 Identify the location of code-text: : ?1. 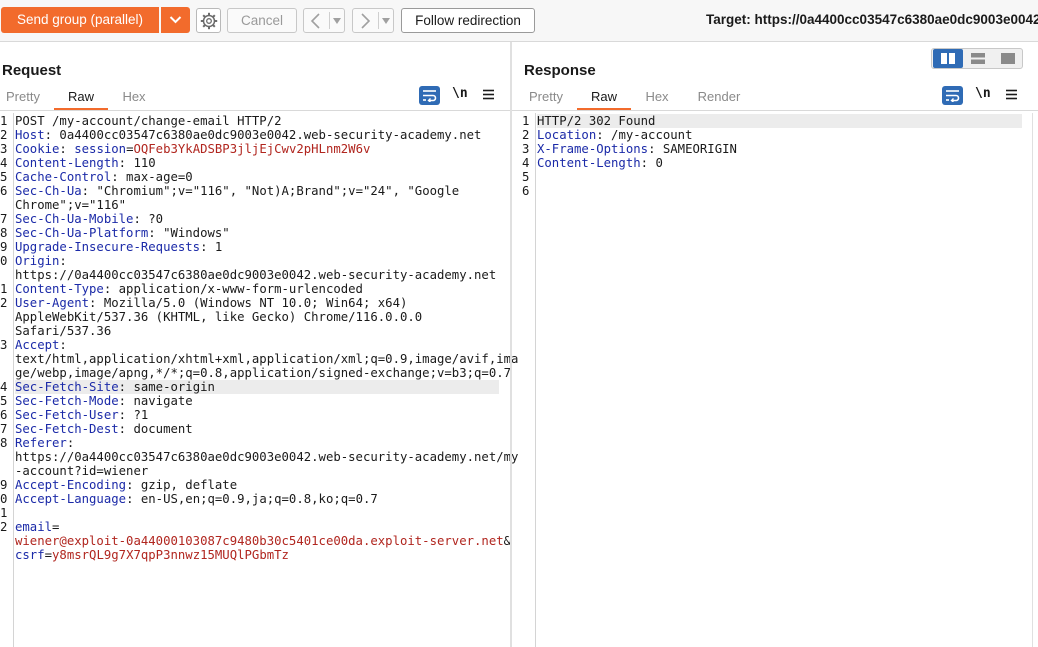
(133, 415).